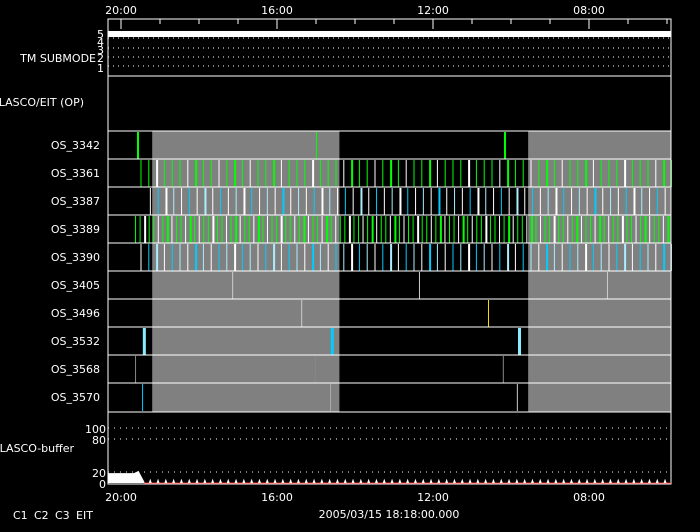 Image resolution: width=700 pixels, height=532 pixels. Describe the element at coordinates (75, 145) in the screenshot. I see `row-label: OS_3342` at that location.